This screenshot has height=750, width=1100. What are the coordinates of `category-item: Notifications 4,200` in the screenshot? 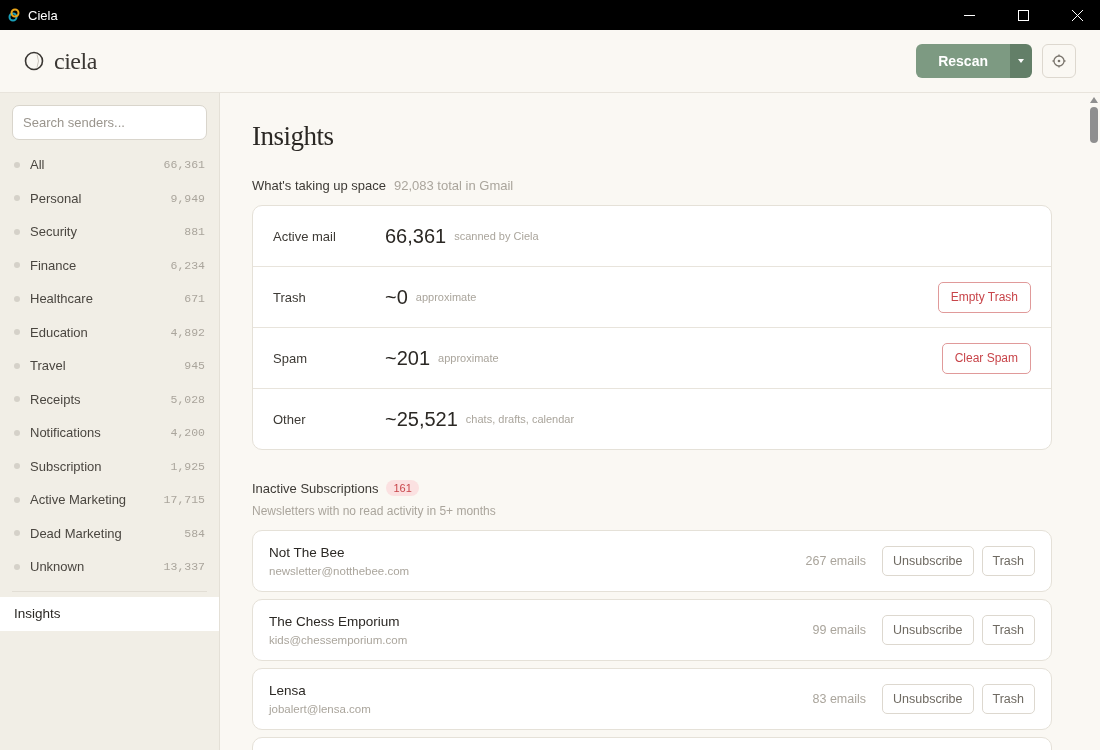 It's located at (109, 433).